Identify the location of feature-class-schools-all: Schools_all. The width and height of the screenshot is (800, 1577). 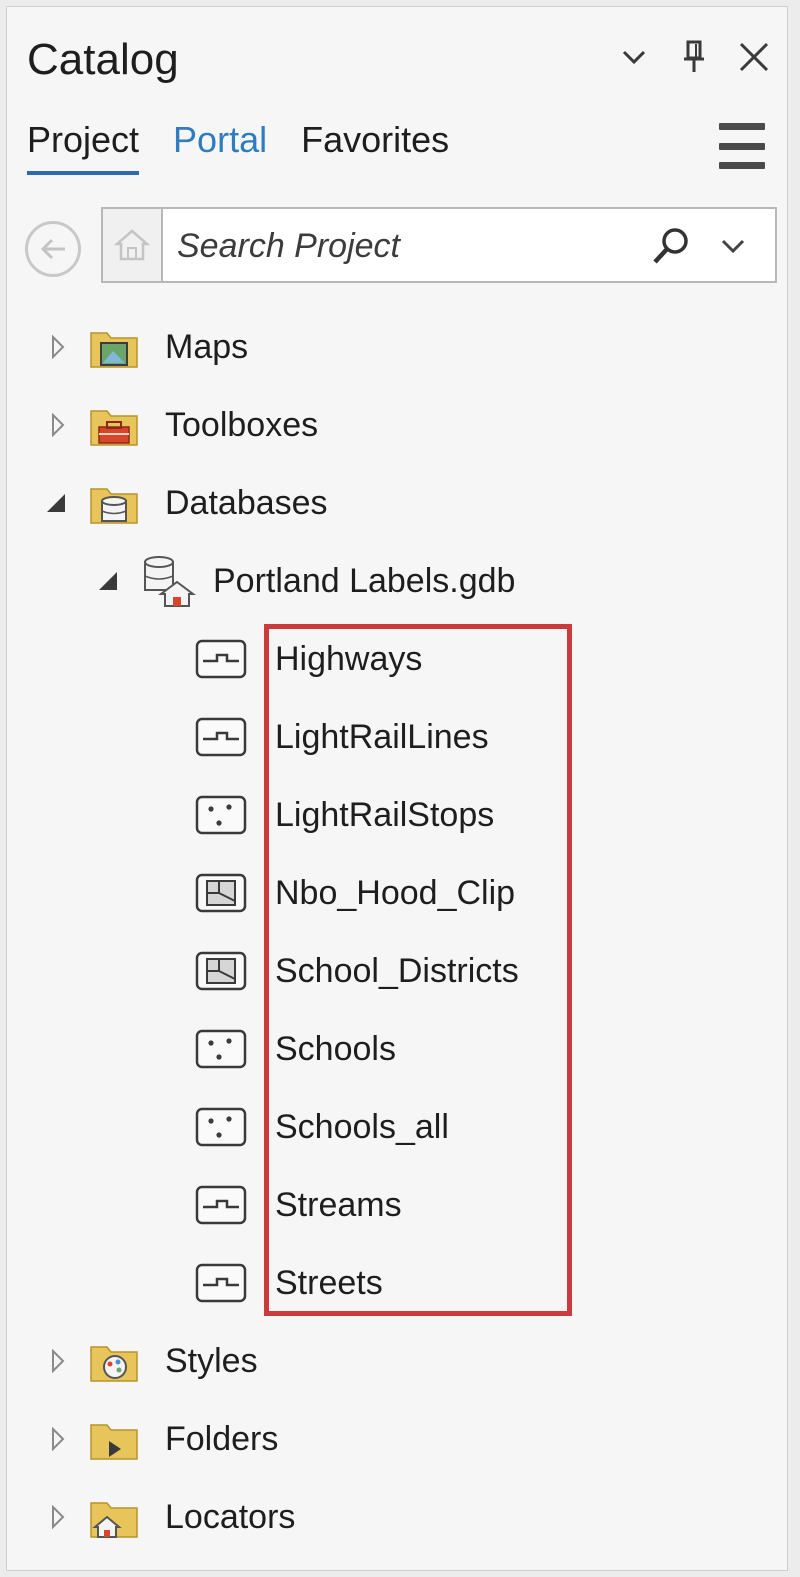
(322, 1127).